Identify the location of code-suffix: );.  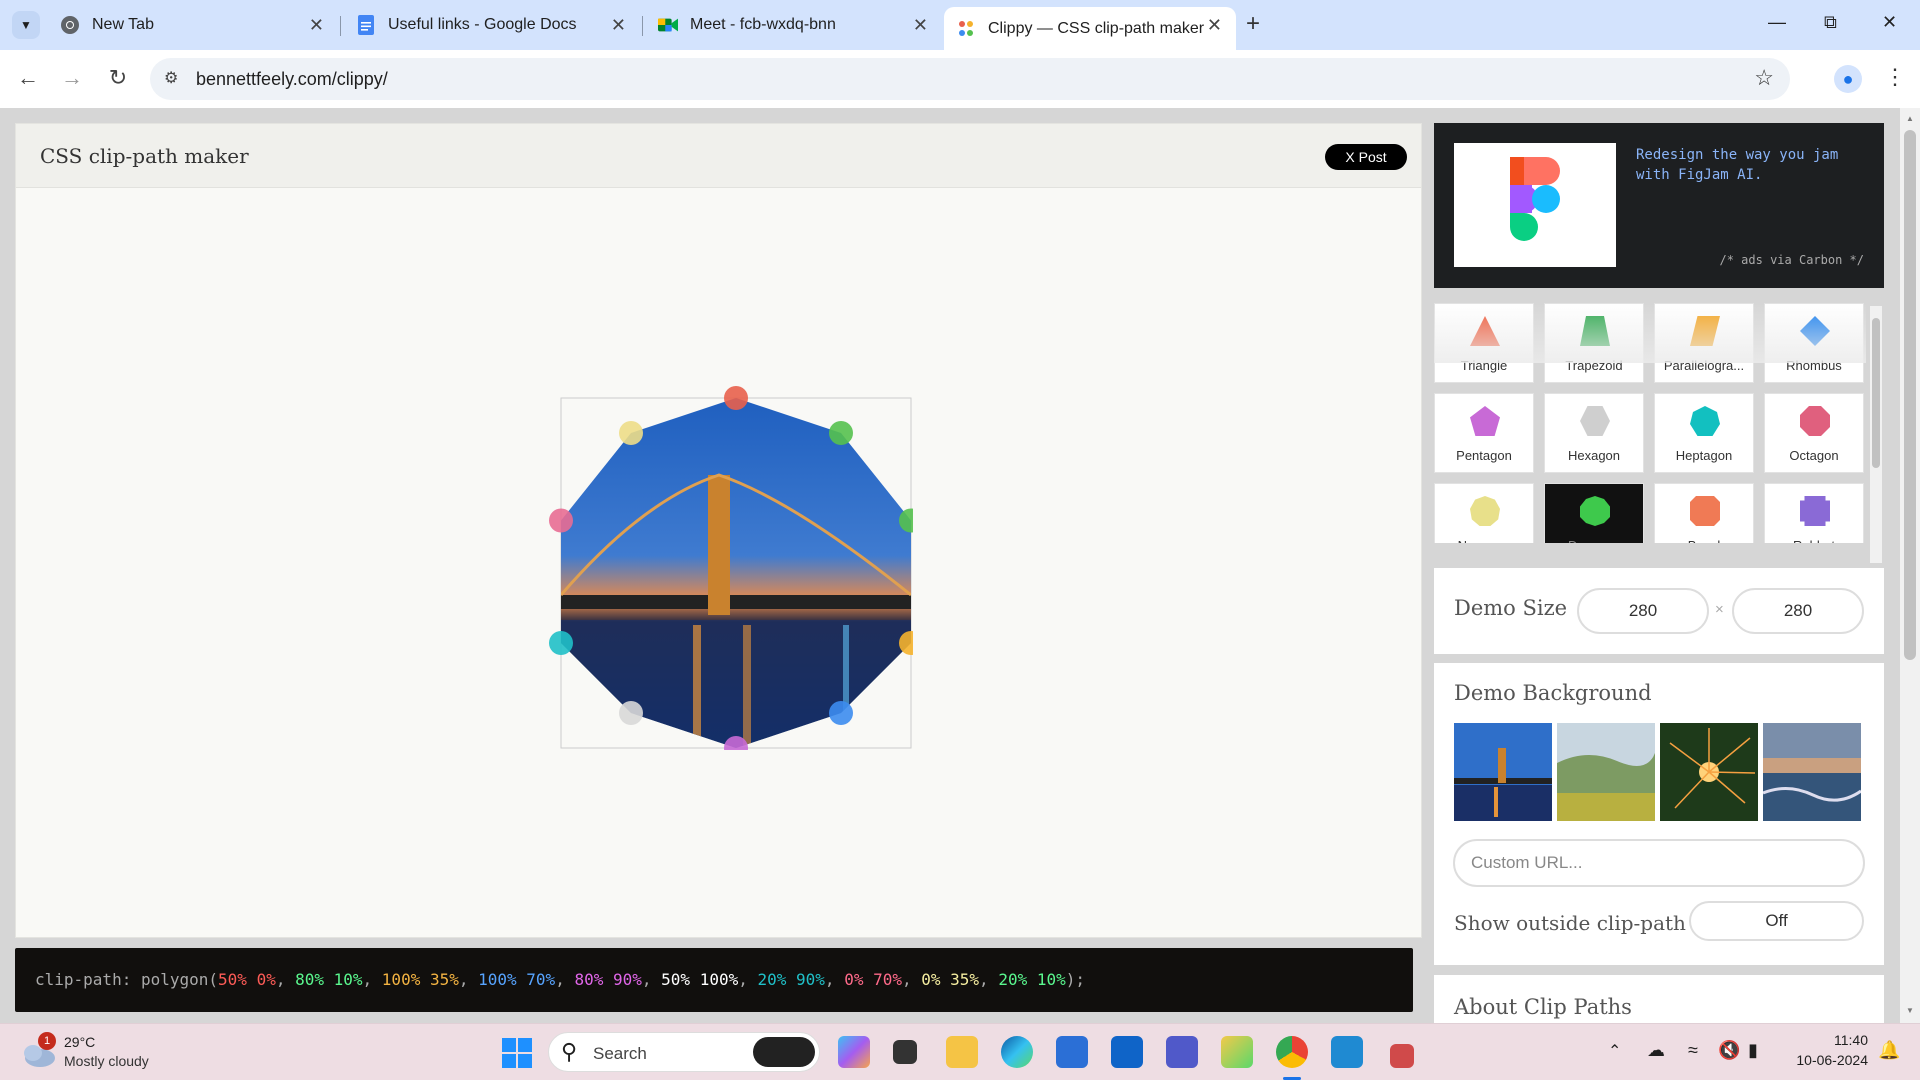
(1075, 979).